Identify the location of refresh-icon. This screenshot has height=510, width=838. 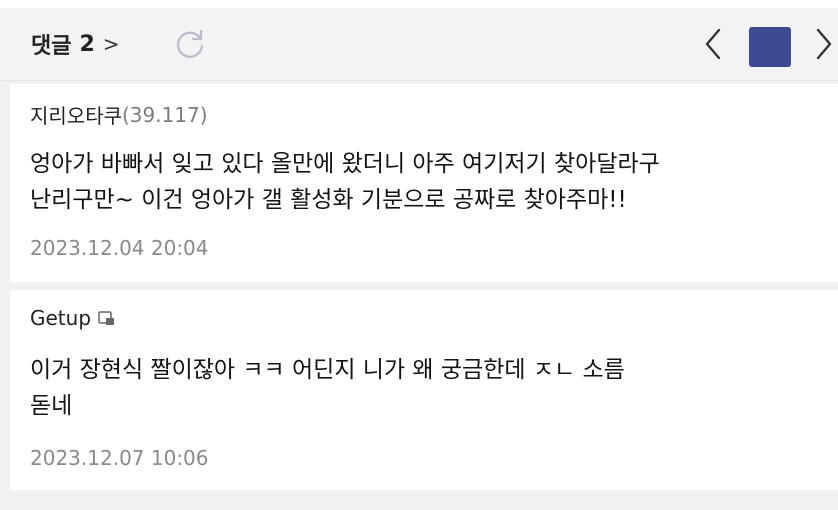
(190, 43).